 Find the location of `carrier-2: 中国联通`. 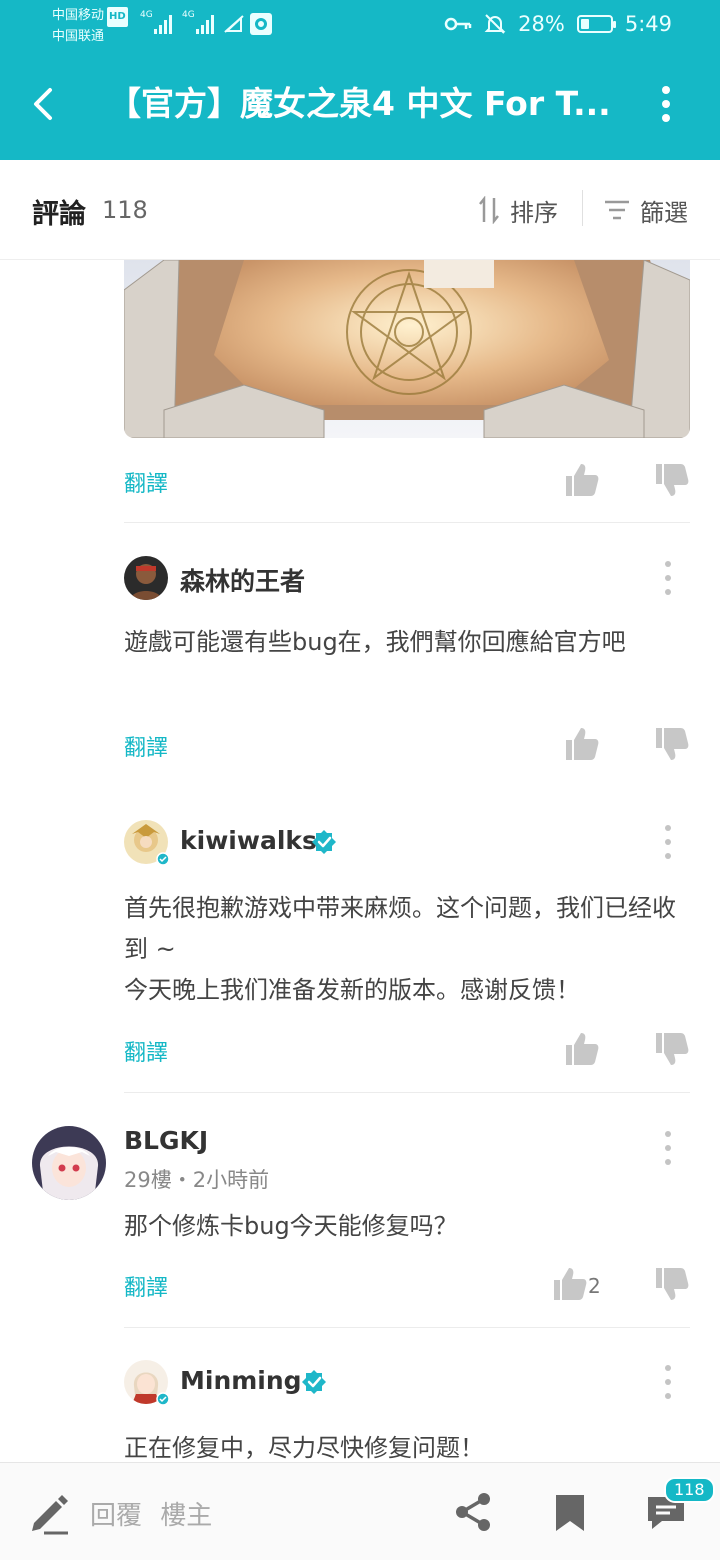

carrier-2: 中国联通 is located at coordinates (78, 36).